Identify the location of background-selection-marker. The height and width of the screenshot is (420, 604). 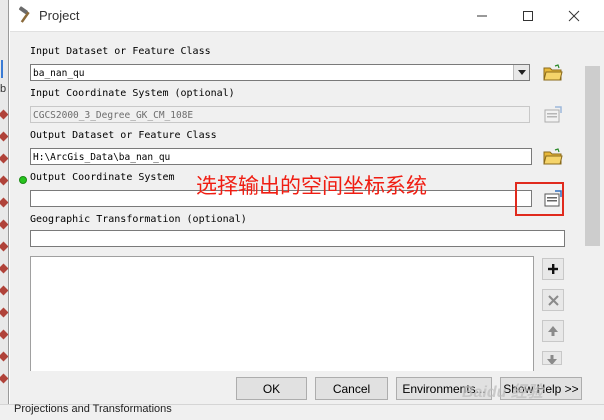
(2, 69).